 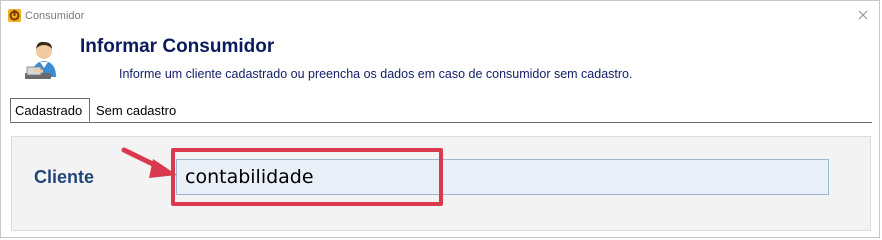 I want to click on cliente-input, so click(x=502, y=177).